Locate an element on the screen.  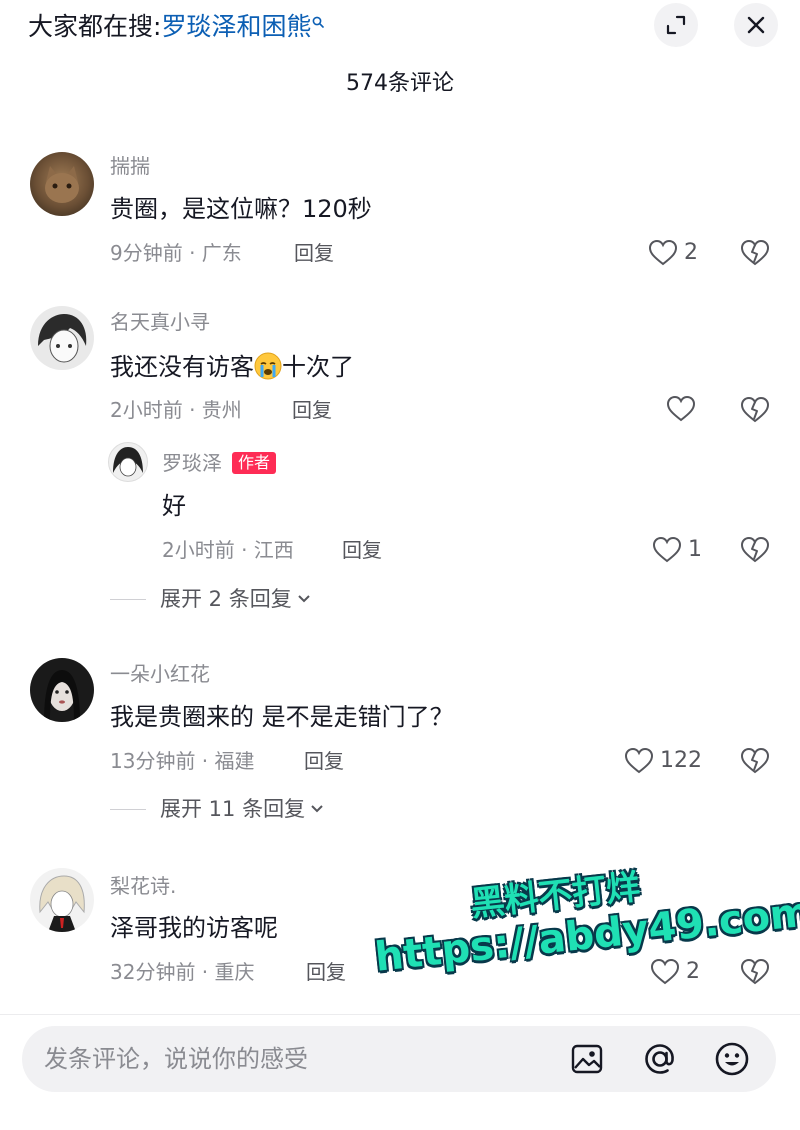
like-button: 122 is located at coordinates (663, 761).